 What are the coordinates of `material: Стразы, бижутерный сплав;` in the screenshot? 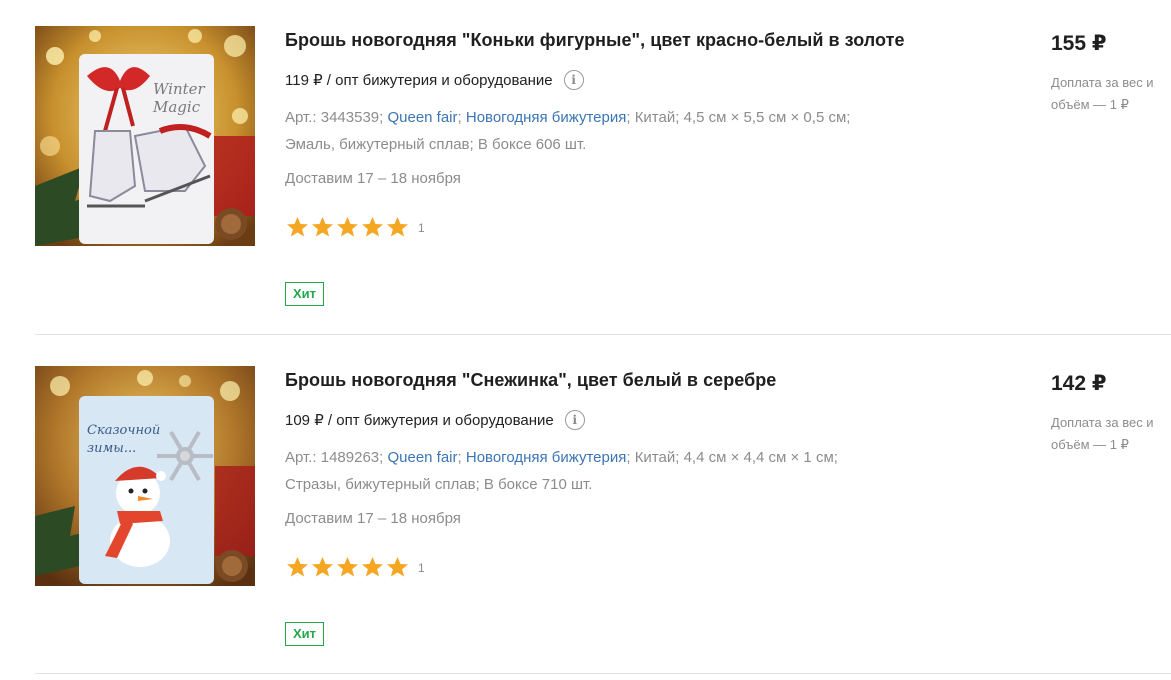 It's located at (382, 484).